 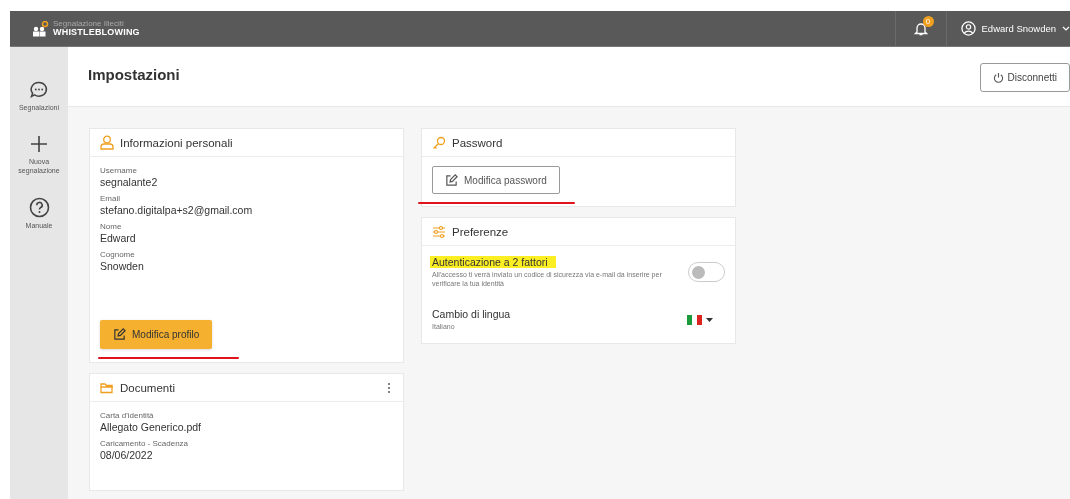 I want to click on field-label: Nome, so click(x=111, y=226).